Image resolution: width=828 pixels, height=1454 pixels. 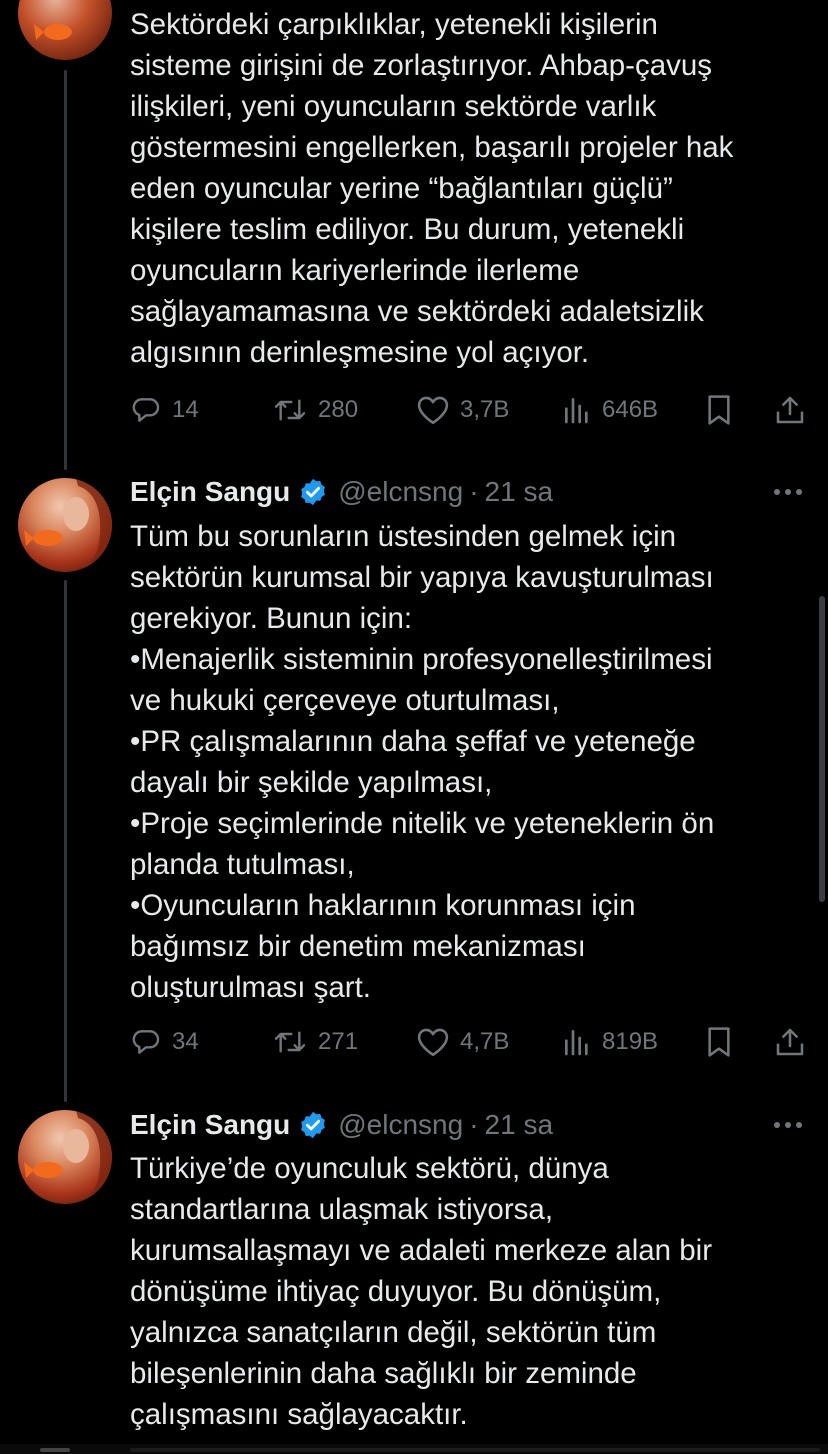 I want to click on retweet-count: 280, so click(x=338, y=409).